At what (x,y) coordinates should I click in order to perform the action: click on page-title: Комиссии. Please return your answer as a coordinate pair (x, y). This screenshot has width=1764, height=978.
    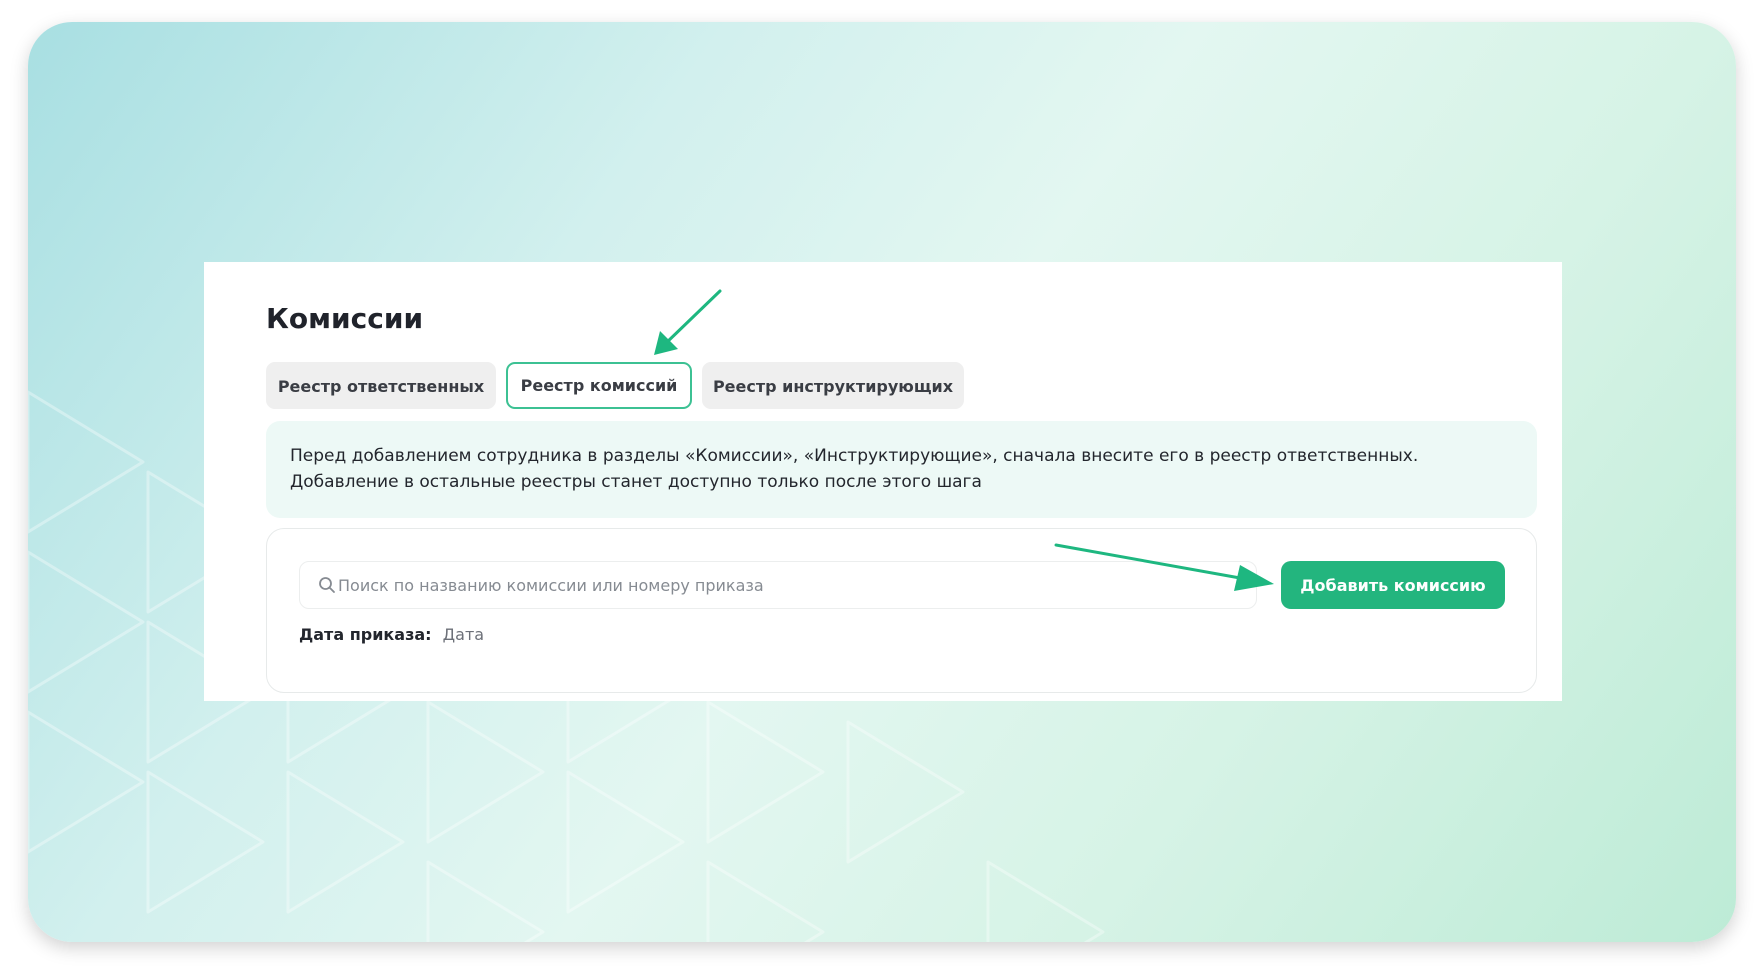
    Looking at the image, I should click on (345, 318).